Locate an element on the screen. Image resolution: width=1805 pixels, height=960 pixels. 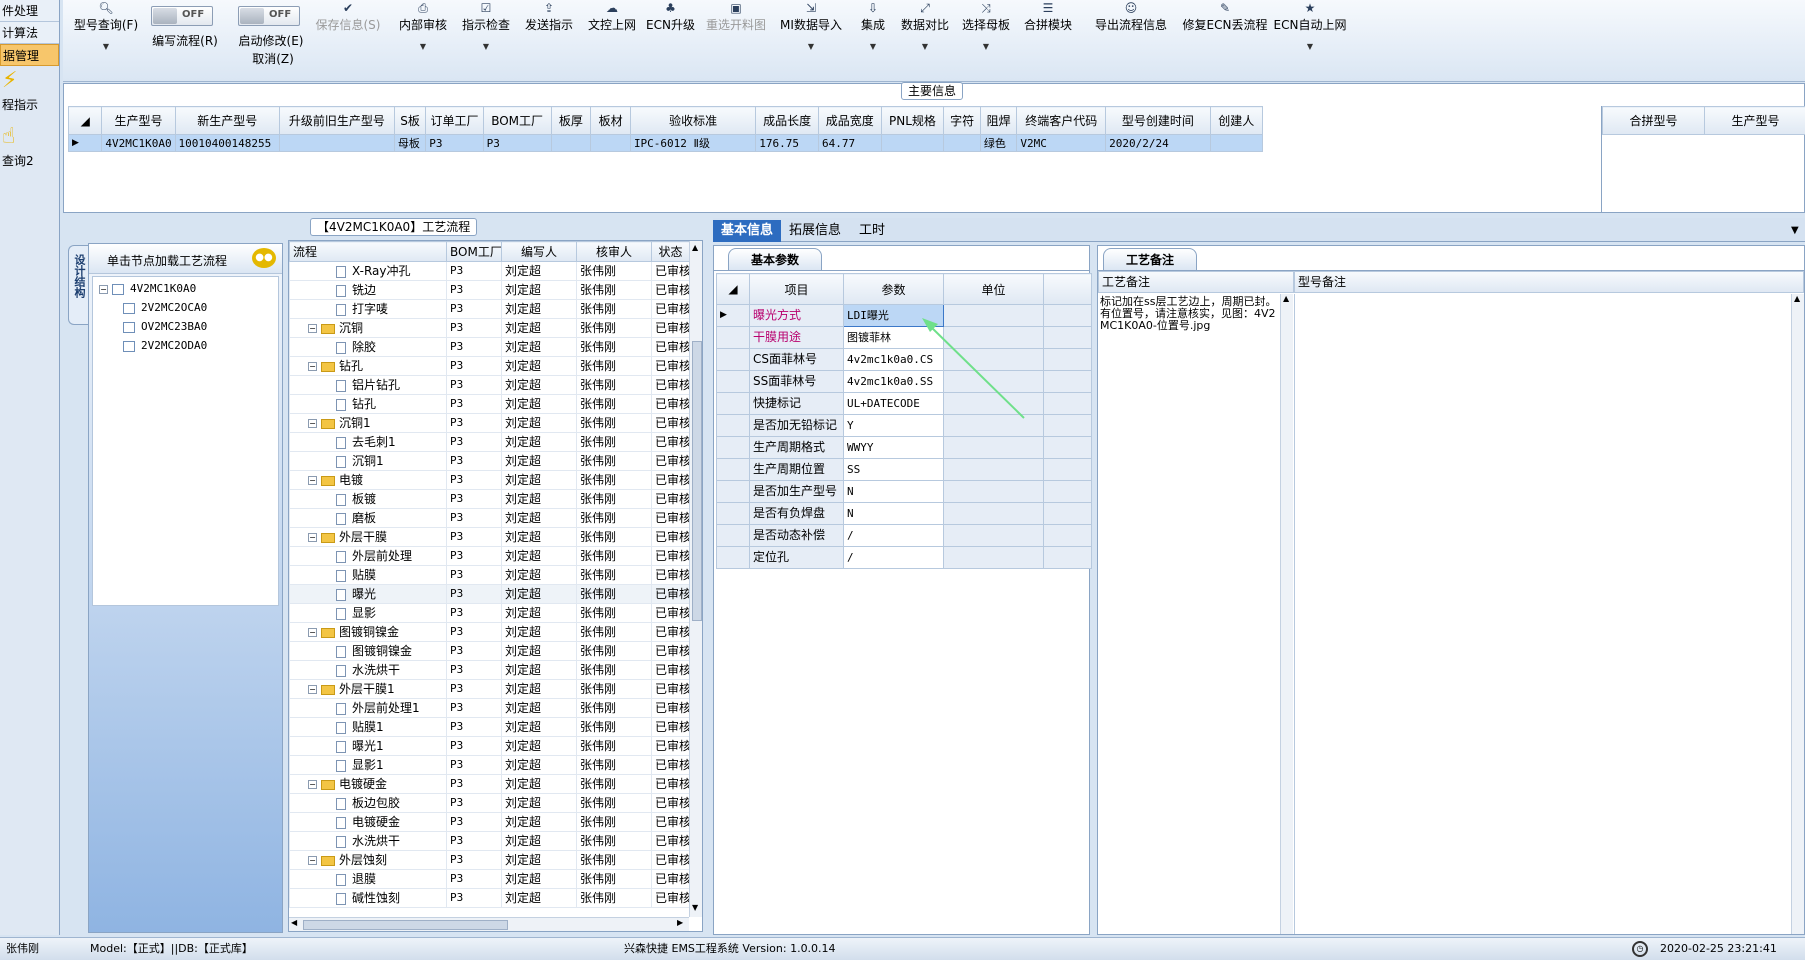
process-row: 板镀 P3 刘定超 张伟刚 已审核 is located at coordinates (489, 499).